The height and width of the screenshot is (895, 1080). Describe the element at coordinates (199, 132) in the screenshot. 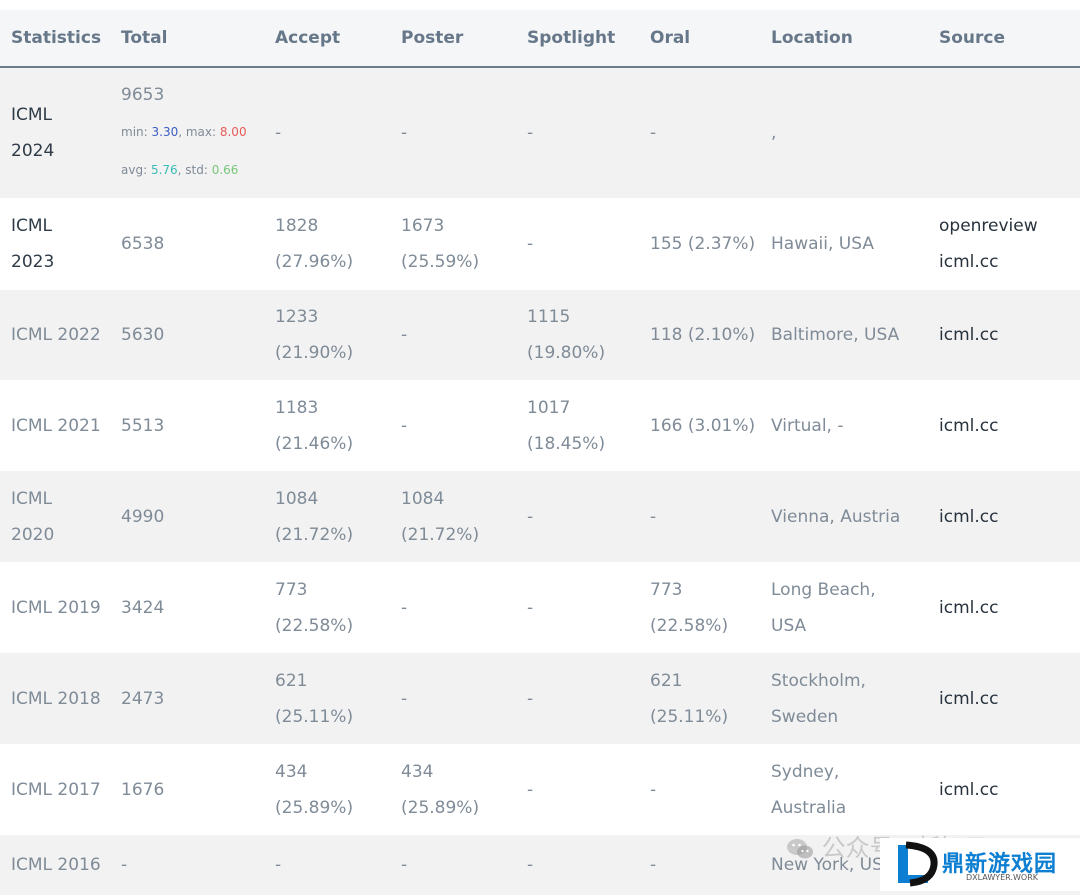

I see `max-label: , max:` at that location.